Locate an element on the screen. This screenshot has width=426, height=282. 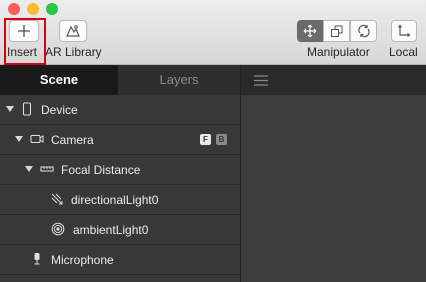
microphone-icon is located at coordinates (37, 259).